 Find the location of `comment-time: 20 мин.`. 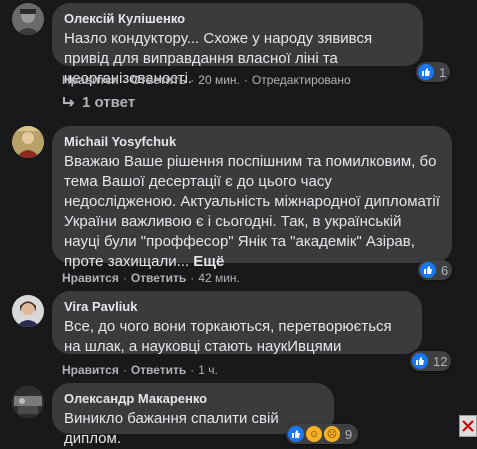

comment-time: 20 мин. is located at coordinates (219, 80).